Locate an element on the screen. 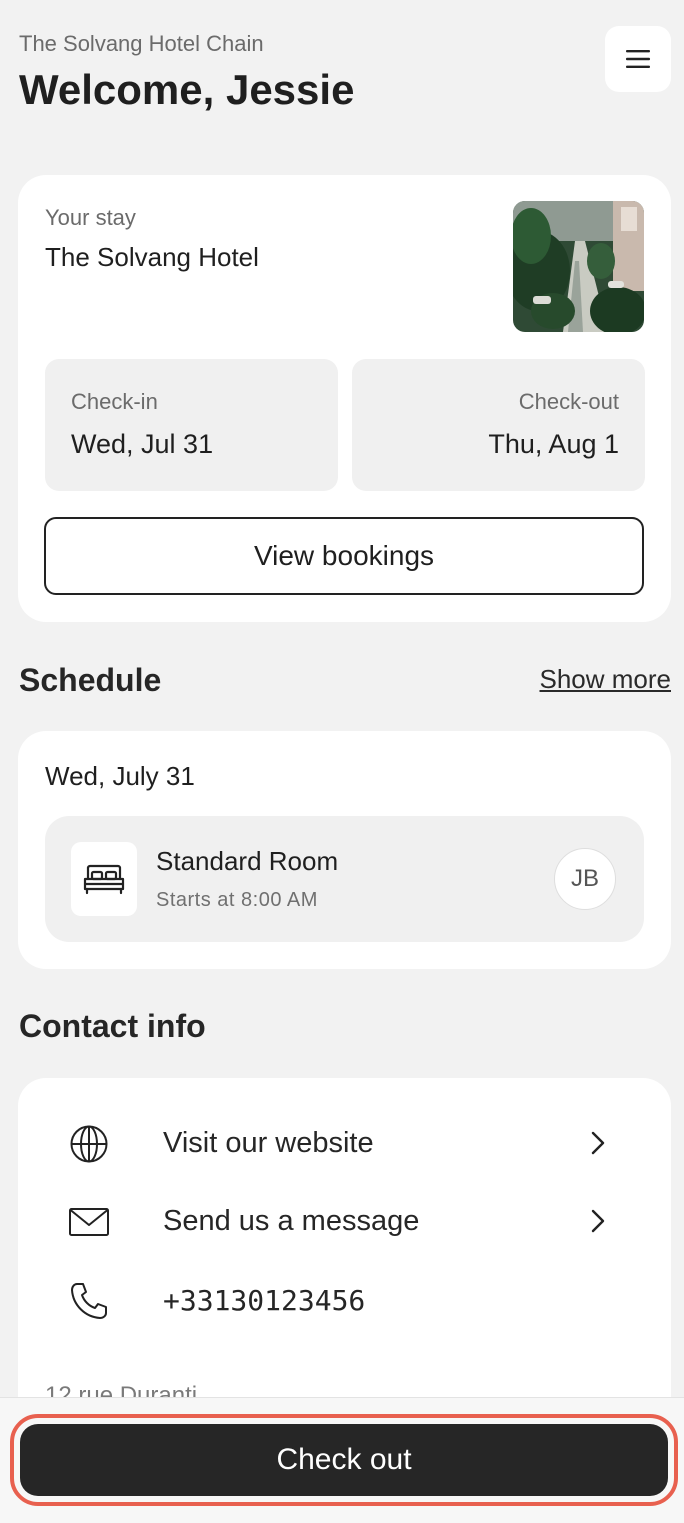 Image resolution: width=684 pixels, height=1523 pixels. phone-row: +33130123456 is located at coordinates (344, 1300).